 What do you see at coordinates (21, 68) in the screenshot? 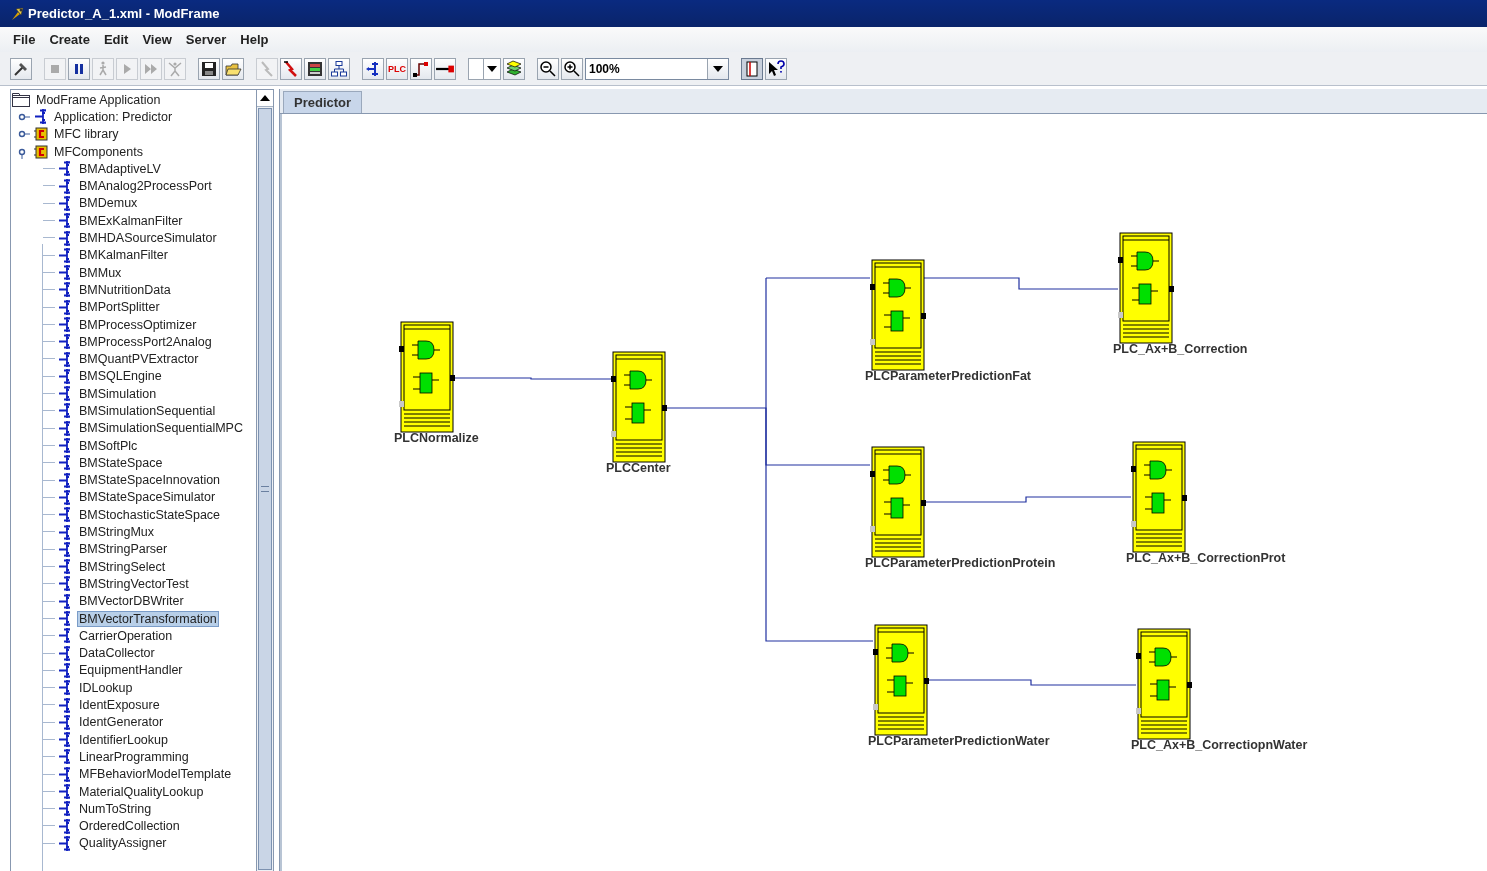
I see `hammer-button` at bounding box center [21, 68].